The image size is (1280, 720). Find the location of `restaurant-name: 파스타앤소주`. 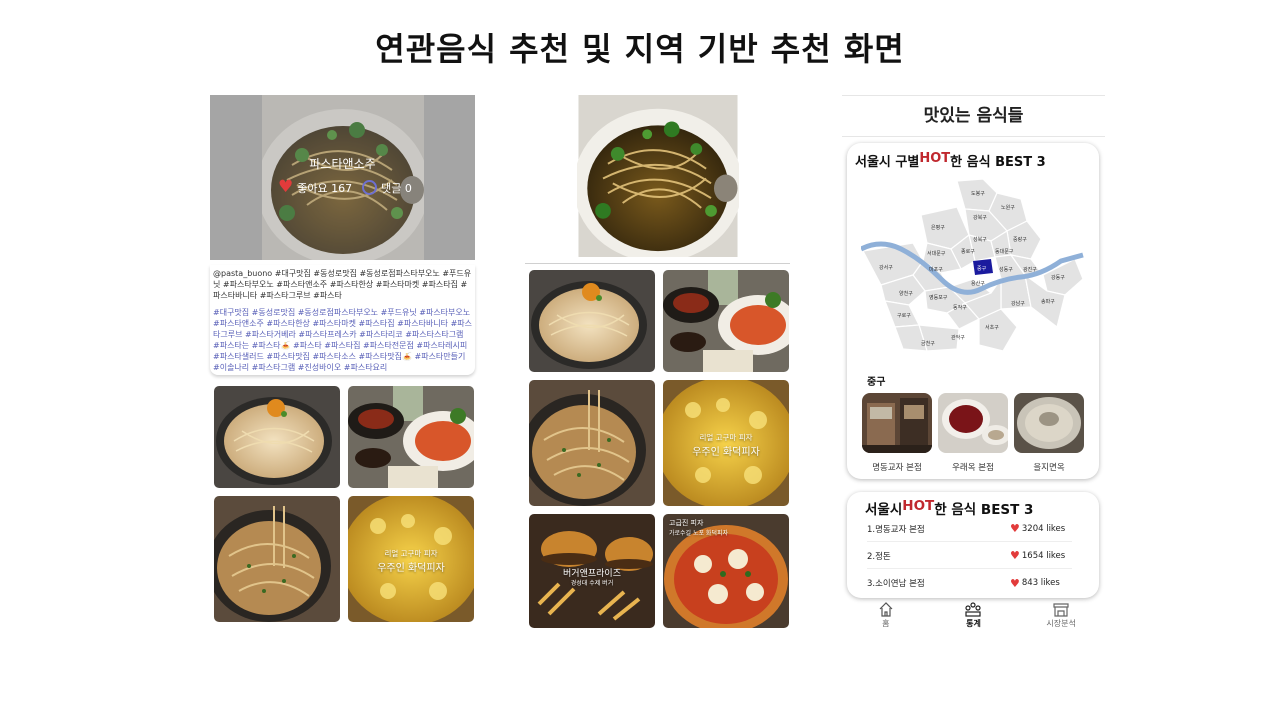

restaurant-name: 파스타앤소주 is located at coordinates (342, 164).